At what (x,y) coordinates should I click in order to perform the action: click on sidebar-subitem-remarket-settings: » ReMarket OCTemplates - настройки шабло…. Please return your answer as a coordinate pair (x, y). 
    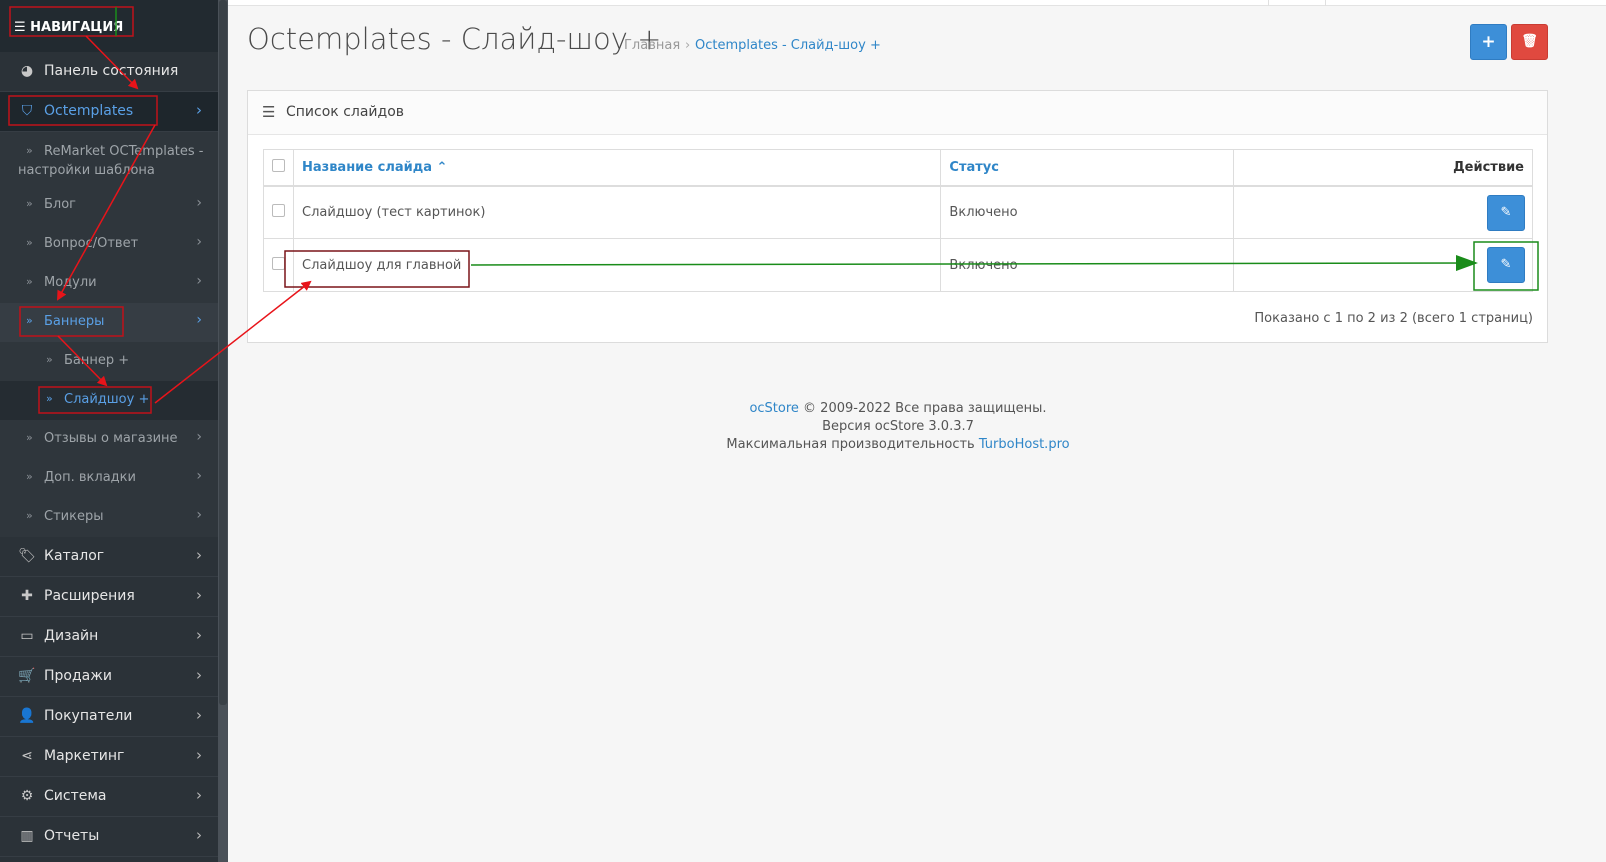
    Looking at the image, I should click on (109, 159).